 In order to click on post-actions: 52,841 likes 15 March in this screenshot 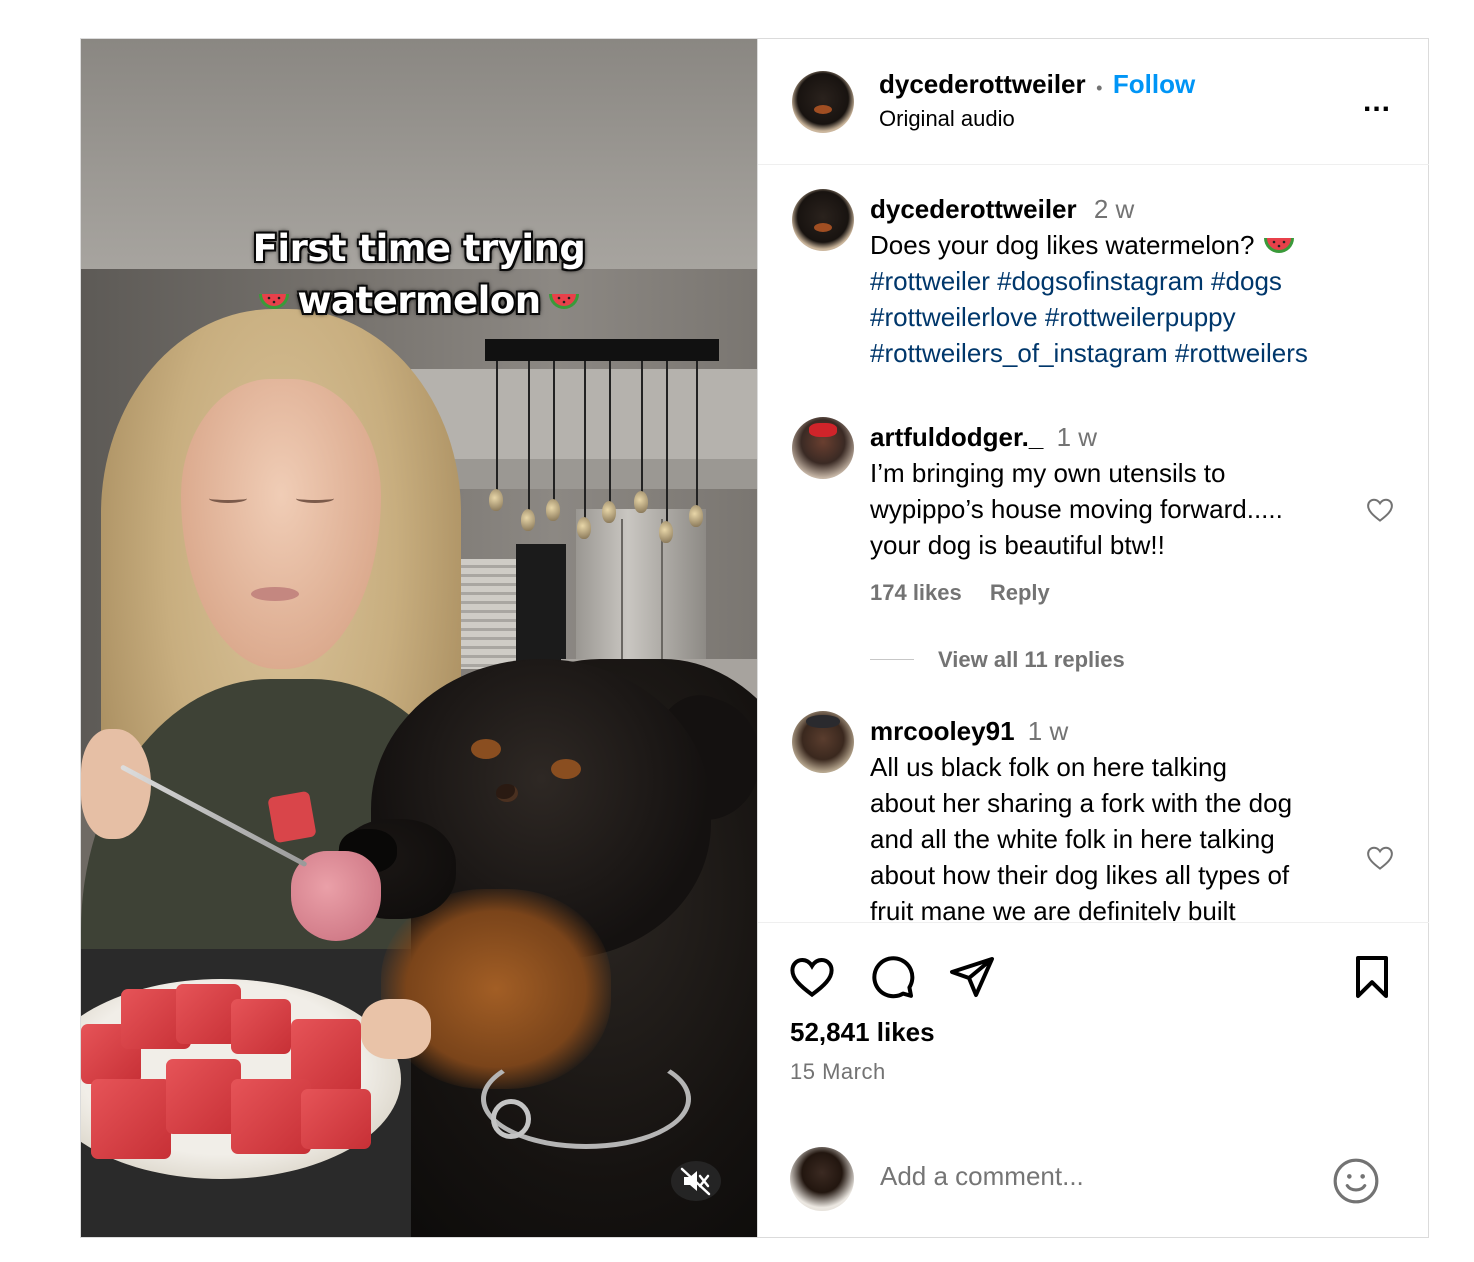, I will do `click(1093, 1080)`.